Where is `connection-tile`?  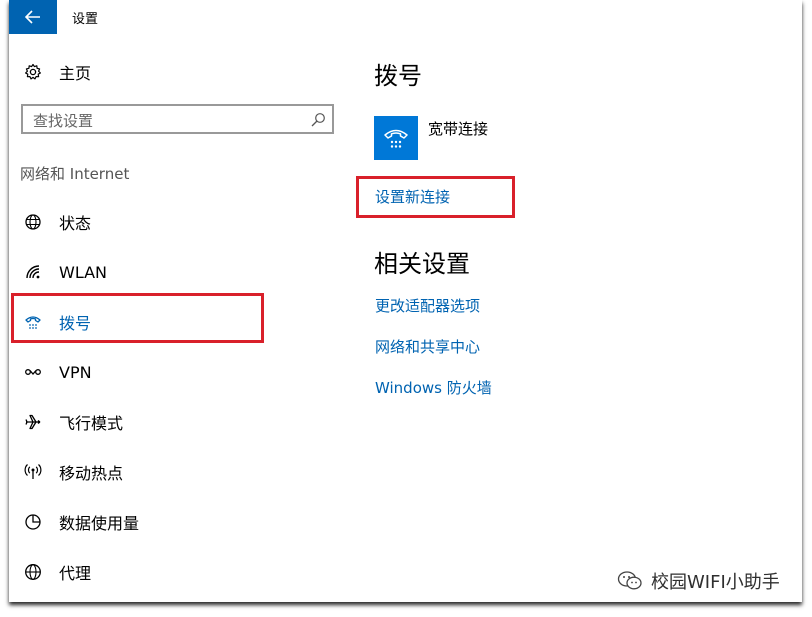 connection-tile is located at coordinates (396, 138).